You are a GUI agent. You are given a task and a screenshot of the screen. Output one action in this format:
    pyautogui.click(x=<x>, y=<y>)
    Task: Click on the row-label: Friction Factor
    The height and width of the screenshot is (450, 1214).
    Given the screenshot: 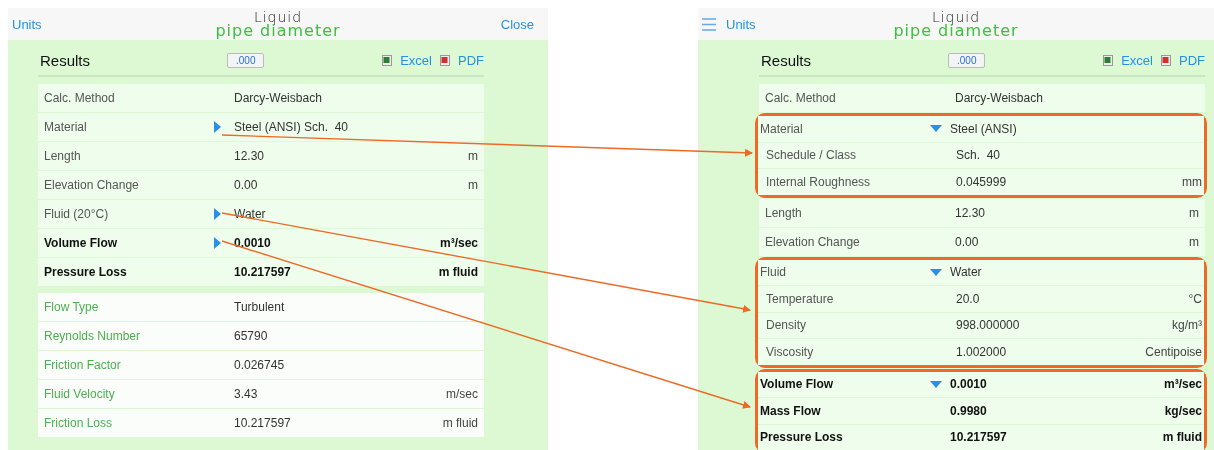 What is the action you would take?
    pyautogui.click(x=83, y=365)
    